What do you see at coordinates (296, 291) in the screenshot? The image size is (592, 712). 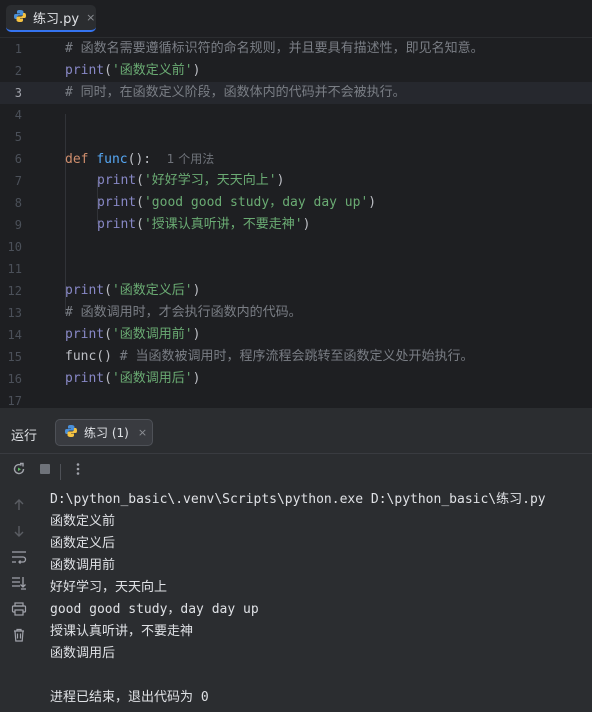 I see `code-line: 12 print('函数定义后')` at bounding box center [296, 291].